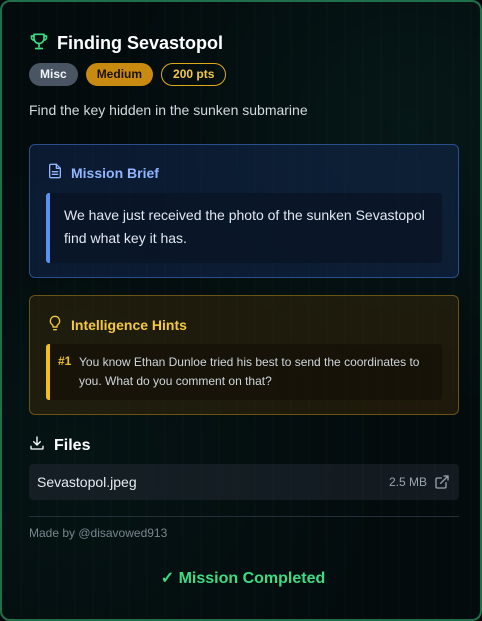 The height and width of the screenshot is (621, 482). I want to click on document-icon, so click(55, 172).